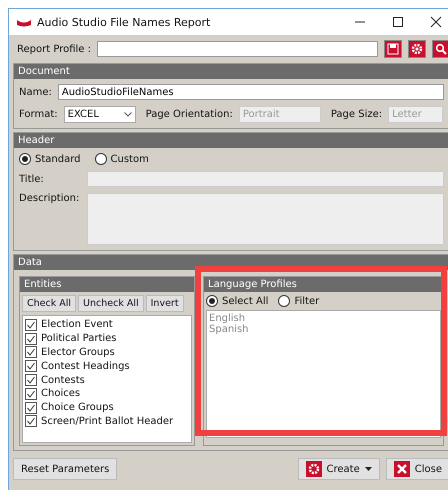  Describe the element at coordinates (231, 71) in the screenshot. I see `section-header: Document` at that location.